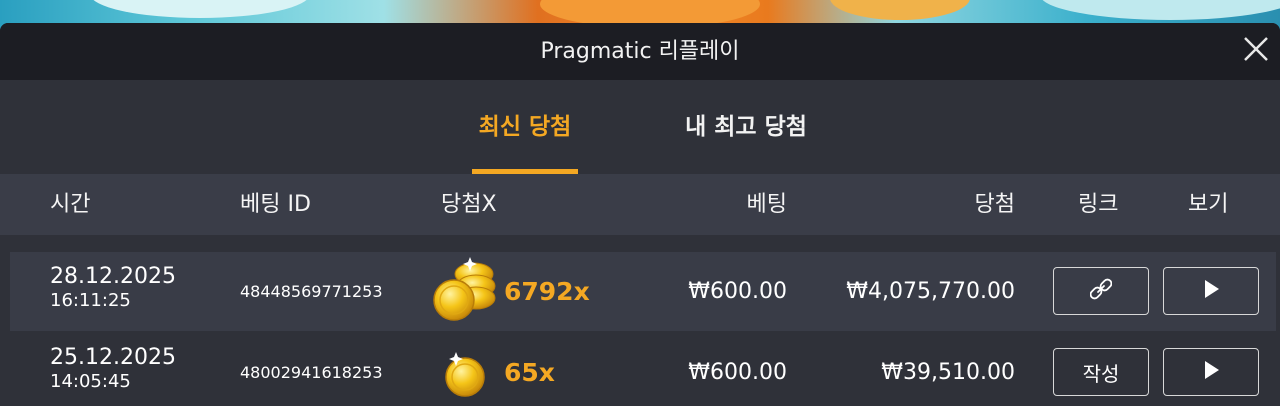 The width and height of the screenshot is (1280, 406). Describe the element at coordinates (948, 372) in the screenshot. I see `row-win: ₩39,510.00` at that location.